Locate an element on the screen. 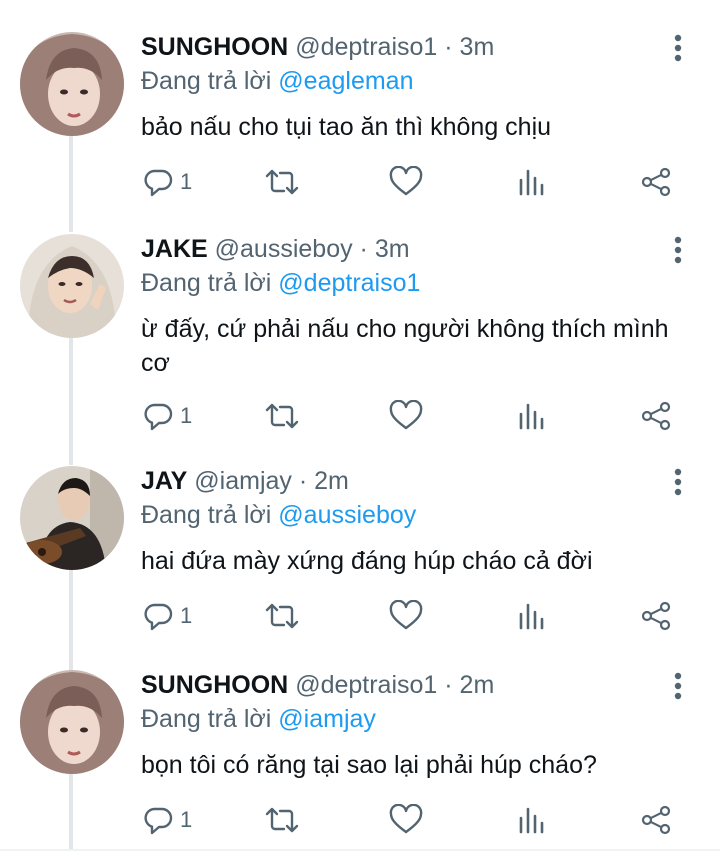 The height and width of the screenshot is (851, 720). tweet-header: SUNGHOON @deptraiso1 · 3m is located at coordinates (317, 47).